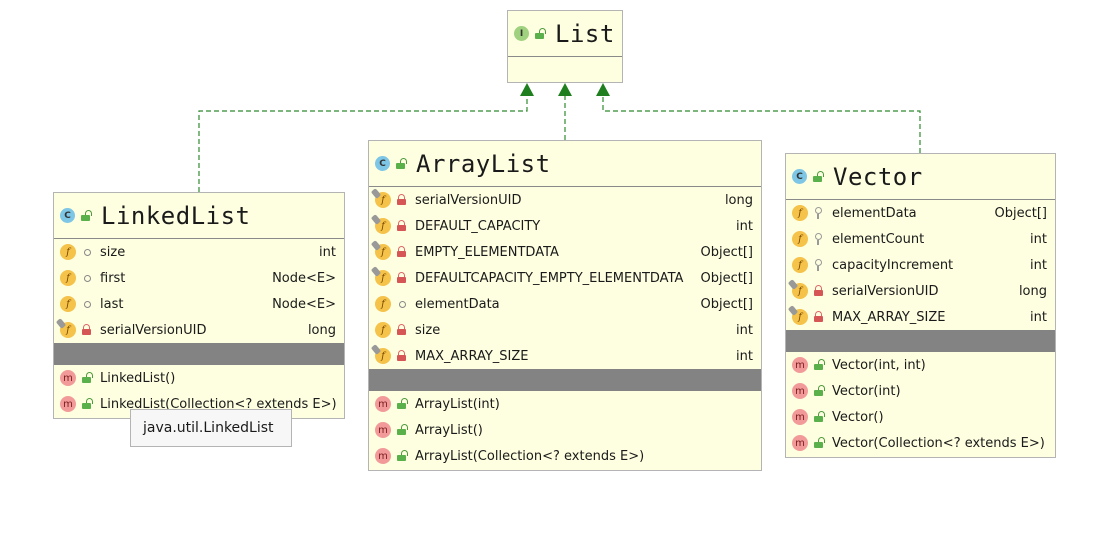  I want to click on method-row: m Vector(), so click(920, 417).